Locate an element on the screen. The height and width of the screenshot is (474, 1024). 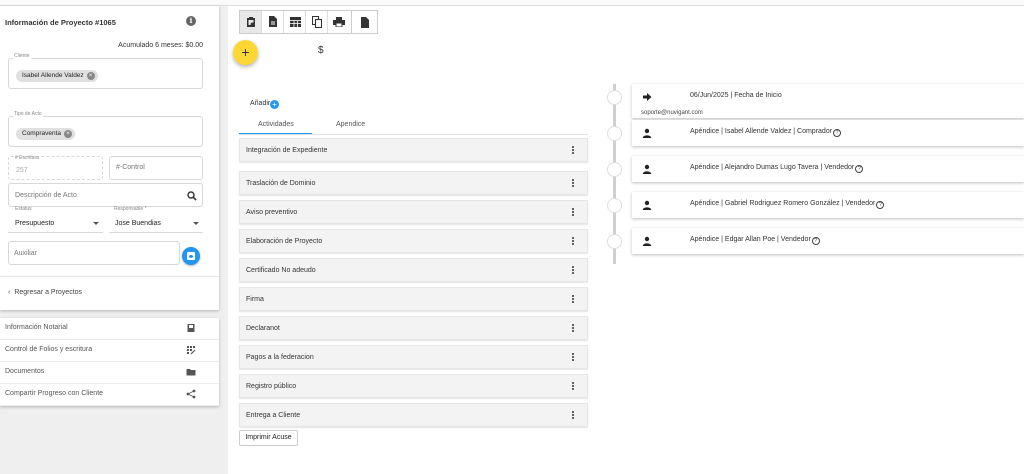
document-icon is located at coordinates (365, 22).